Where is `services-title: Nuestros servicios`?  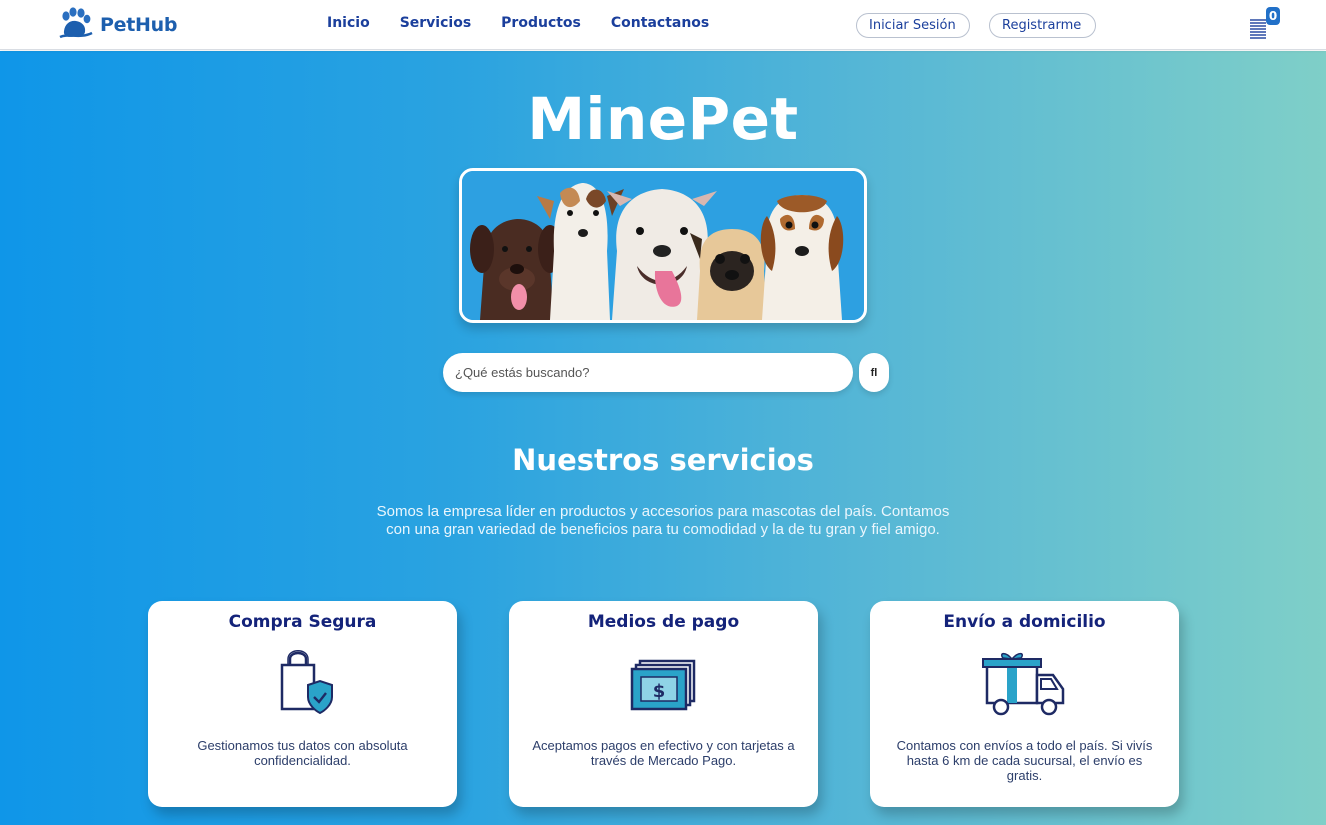 services-title: Nuestros servicios is located at coordinates (663, 460).